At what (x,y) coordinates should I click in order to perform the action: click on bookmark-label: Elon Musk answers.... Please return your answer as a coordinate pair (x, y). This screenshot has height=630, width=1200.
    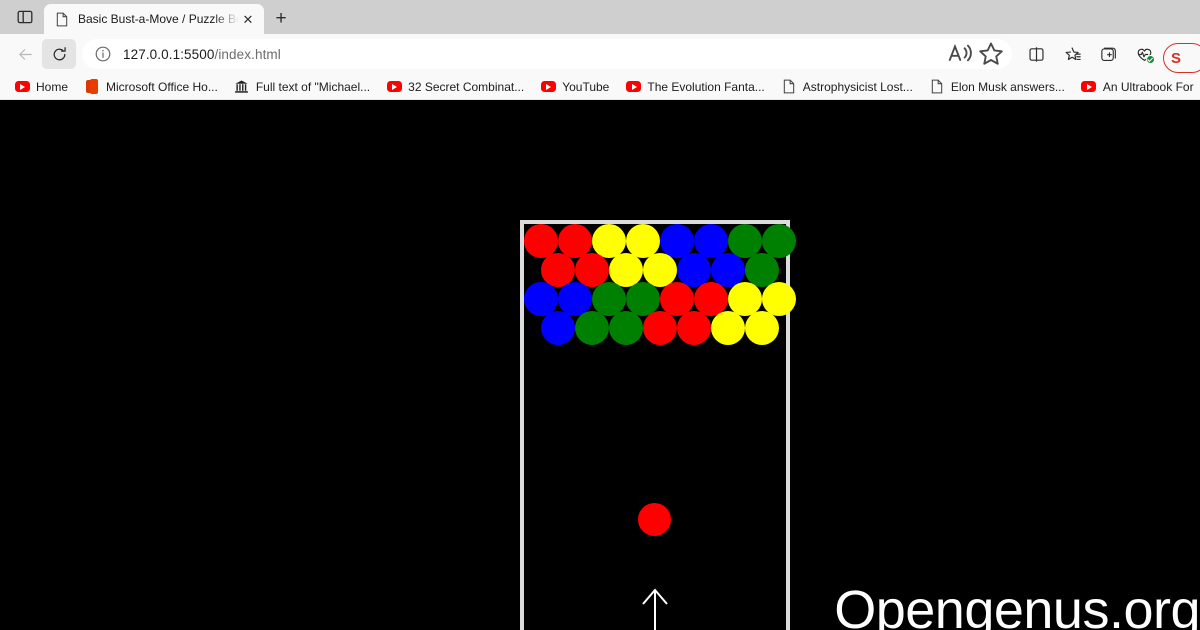
    Looking at the image, I should click on (1007, 86).